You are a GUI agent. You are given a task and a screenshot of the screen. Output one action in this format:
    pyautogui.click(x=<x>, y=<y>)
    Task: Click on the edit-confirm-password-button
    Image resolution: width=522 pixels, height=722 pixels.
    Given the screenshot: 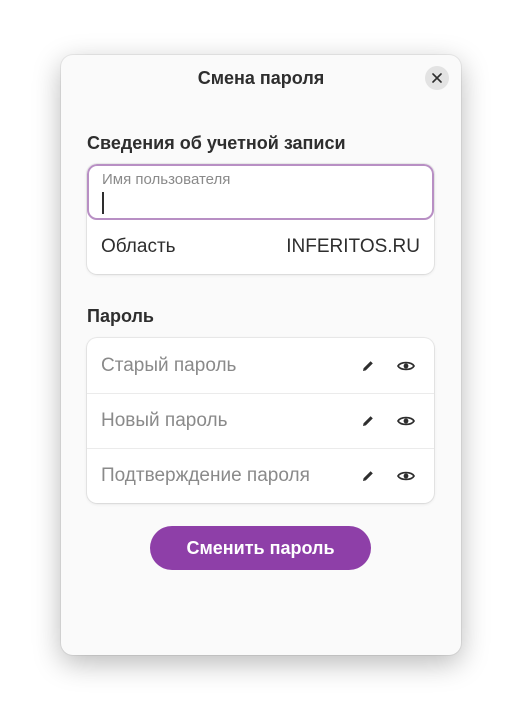 What is the action you would take?
    pyautogui.click(x=368, y=476)
    